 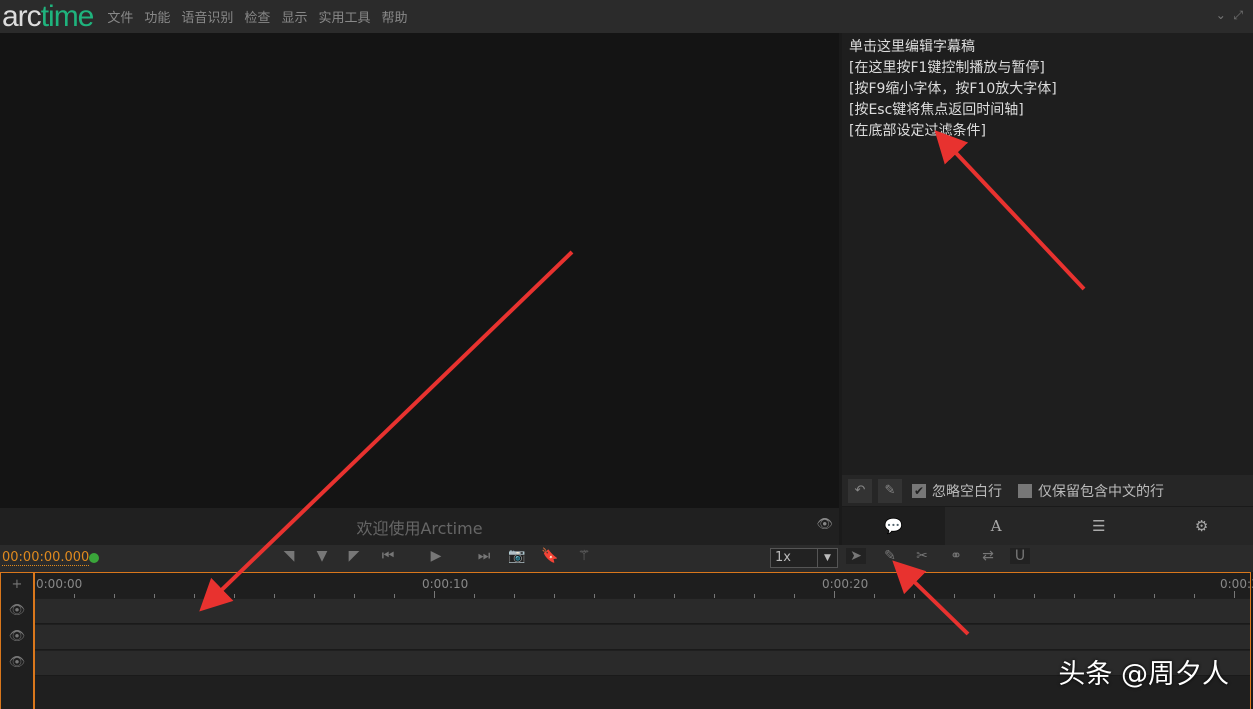 I want to click on watermark: 头条 @周夕人, so click(x=1143, y=674).